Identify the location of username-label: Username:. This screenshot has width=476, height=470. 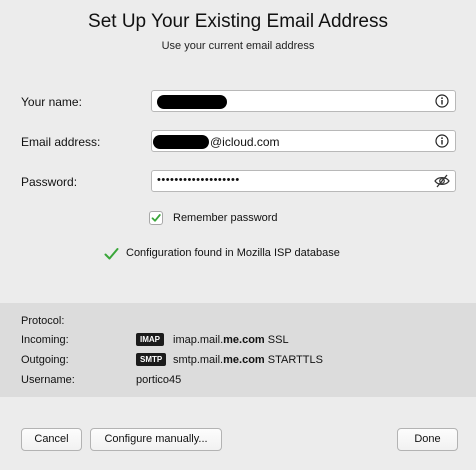
(48, 380).